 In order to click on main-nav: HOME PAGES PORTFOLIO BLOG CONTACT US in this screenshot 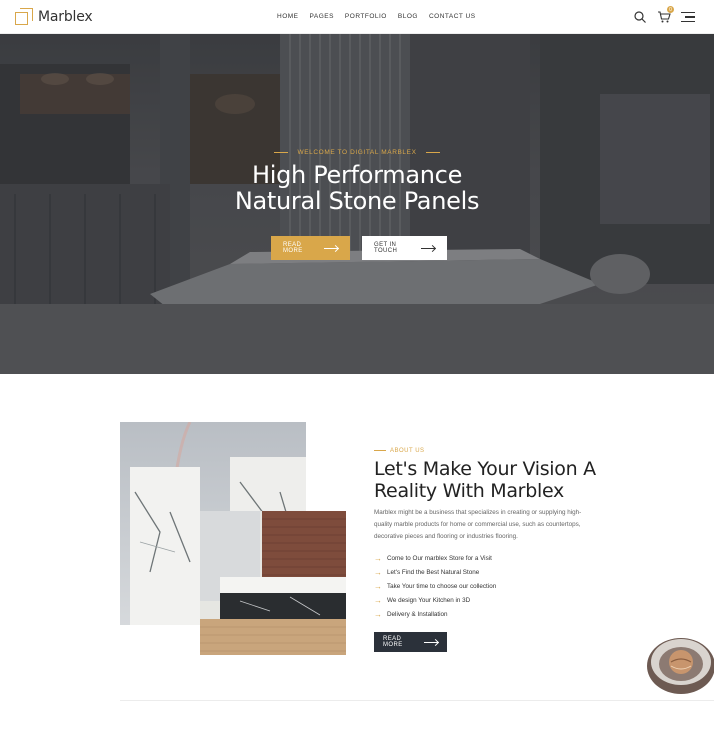, I will do `click(376, 16)`.